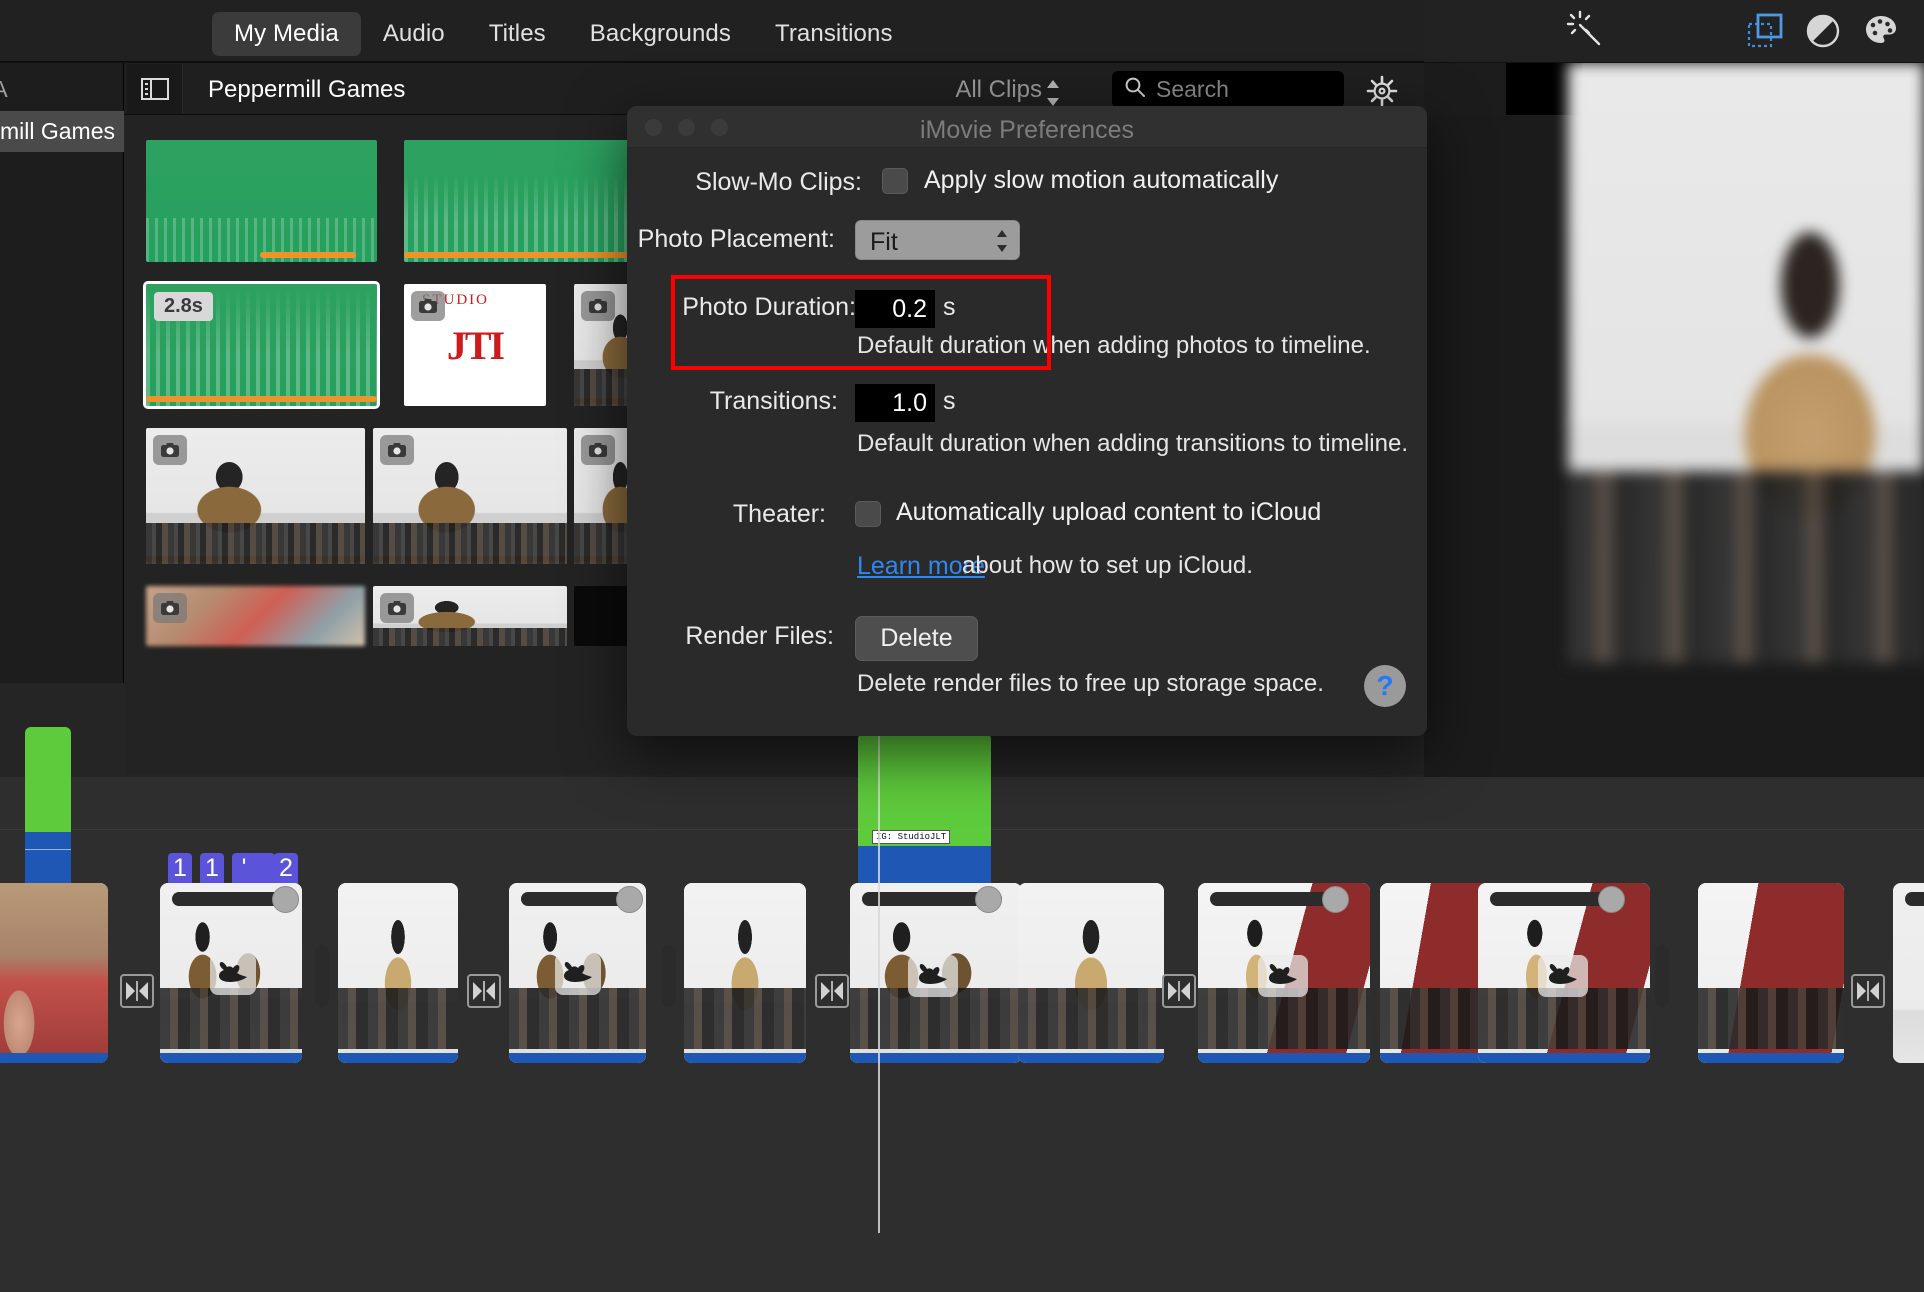 This screenshot has height=1292, width=1924. Describe the element at coordinates (868, 514) in the screenshot. I see `theater-checkbox` at that location.